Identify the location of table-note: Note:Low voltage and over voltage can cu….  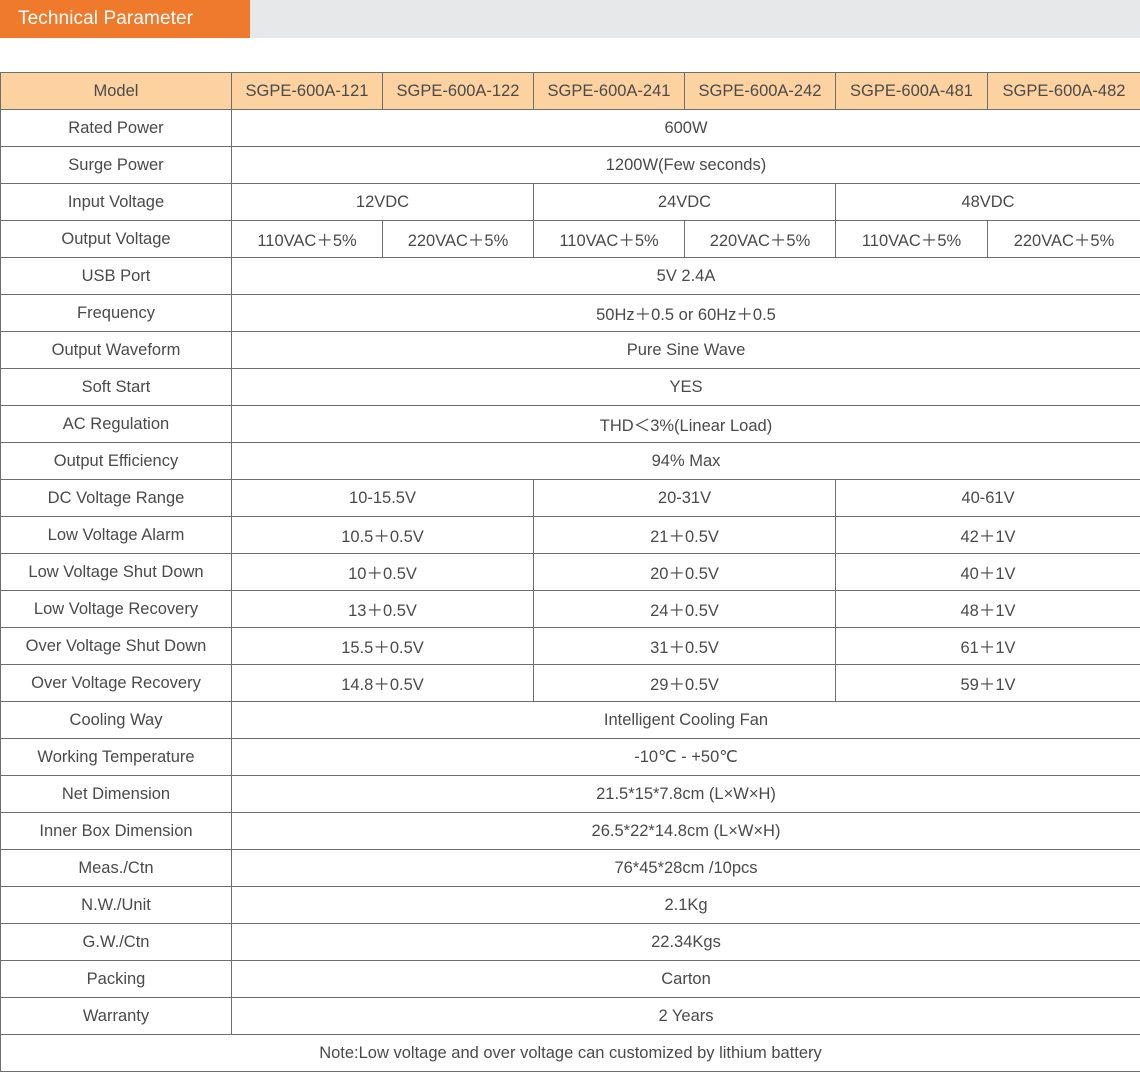
(570, 1053).